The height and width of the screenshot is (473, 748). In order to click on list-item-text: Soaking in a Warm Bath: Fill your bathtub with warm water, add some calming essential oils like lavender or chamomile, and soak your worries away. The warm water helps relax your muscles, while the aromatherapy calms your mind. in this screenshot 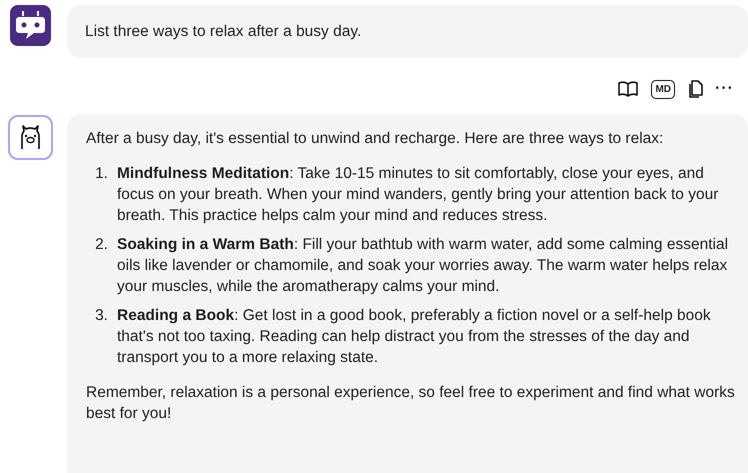, I will do `click(423, 266)`.